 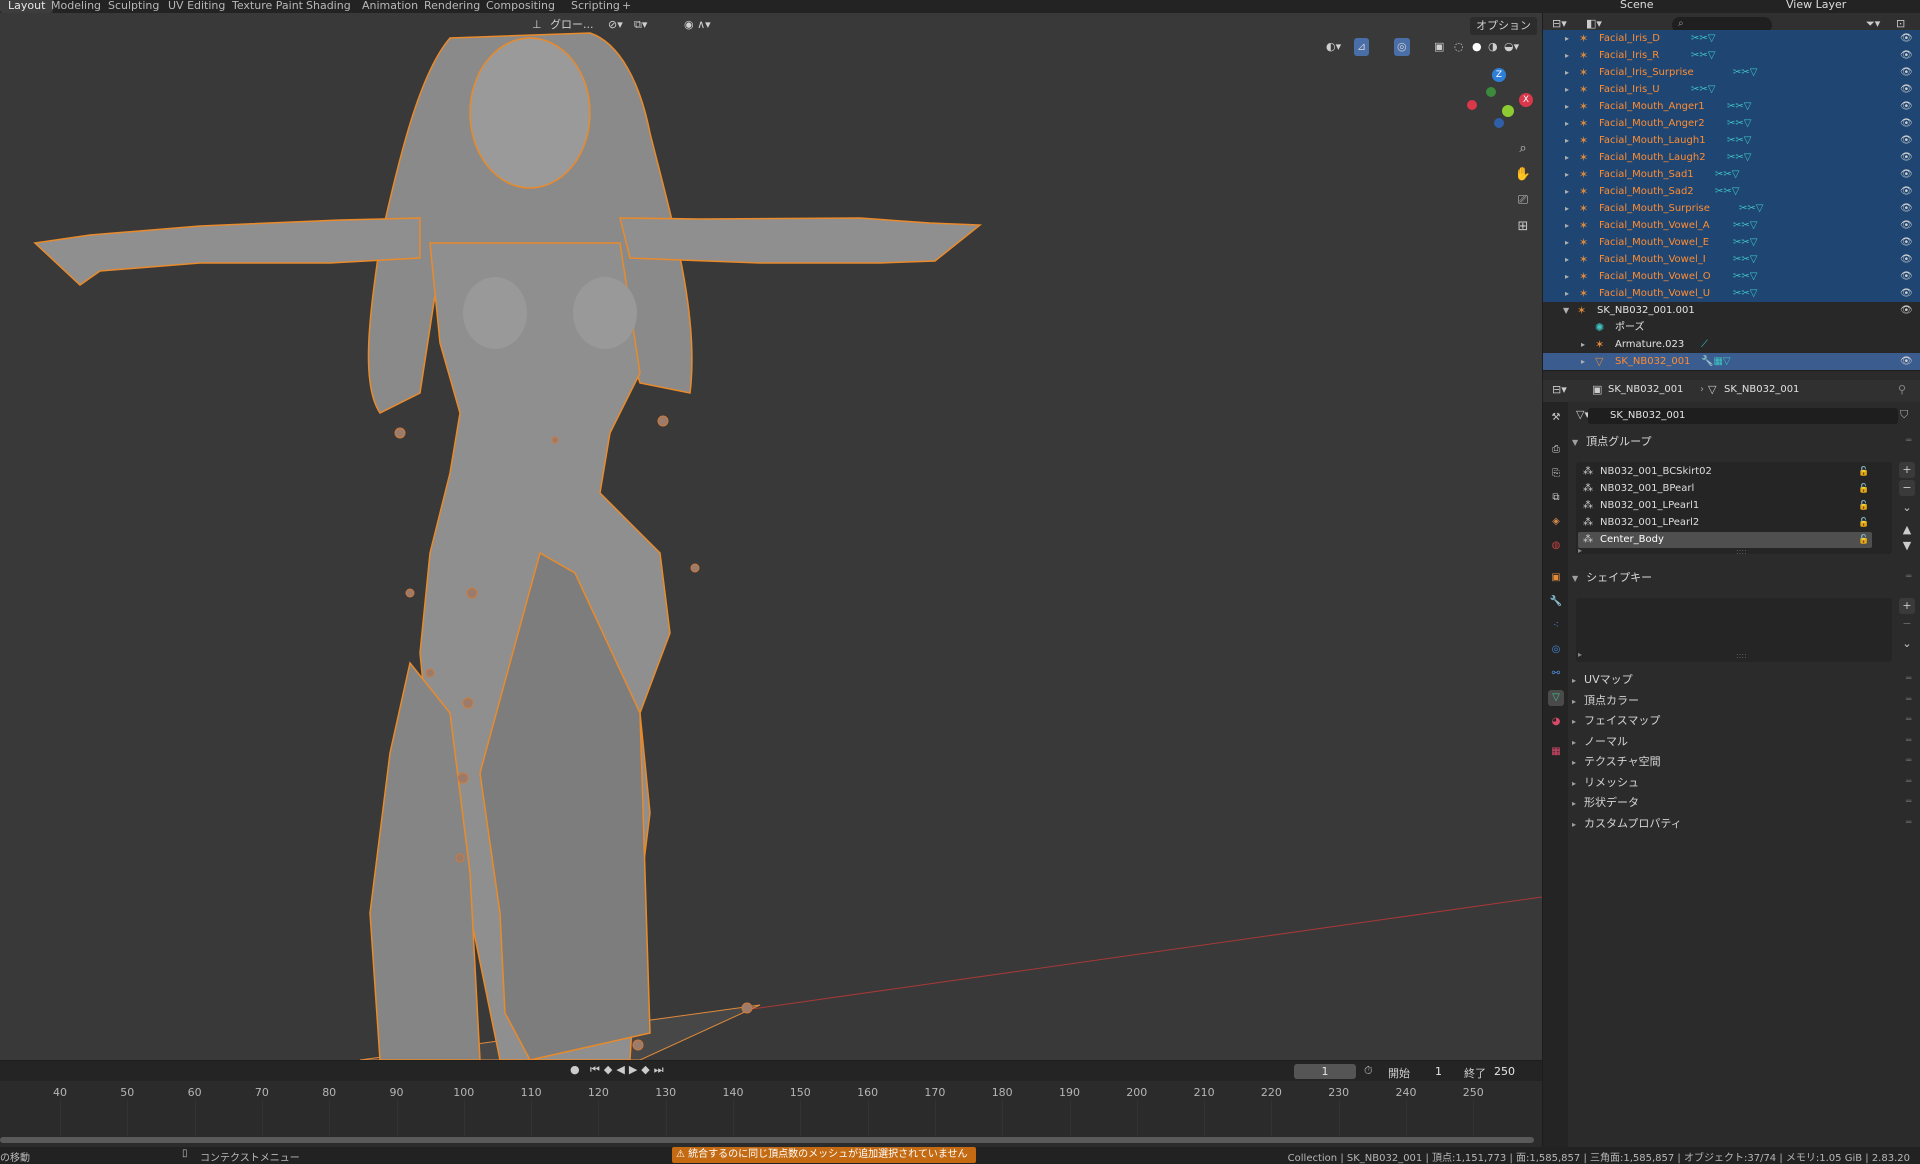 I want to click on workspace-tab: Shading, so click(x=328, y=6).